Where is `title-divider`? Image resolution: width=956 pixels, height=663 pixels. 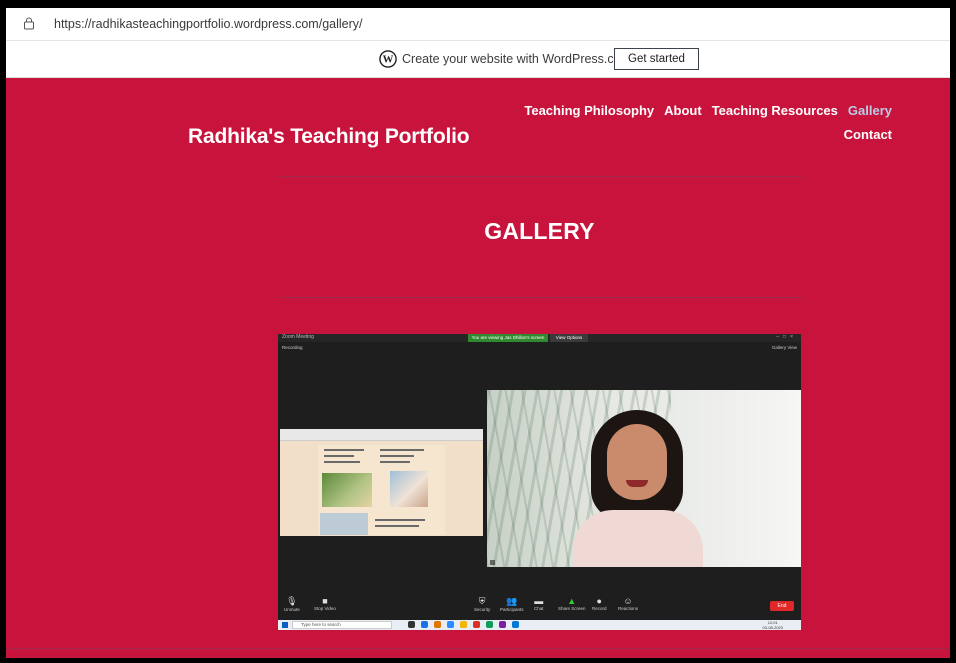
title-divider is located at coordinates (539, 297).